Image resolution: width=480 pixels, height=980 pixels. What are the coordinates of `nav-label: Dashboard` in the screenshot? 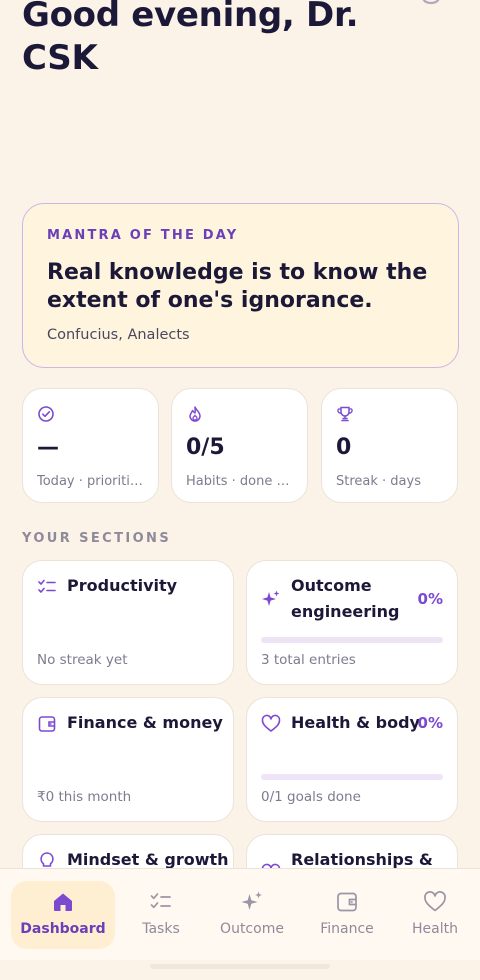 It's located at (63, 929).